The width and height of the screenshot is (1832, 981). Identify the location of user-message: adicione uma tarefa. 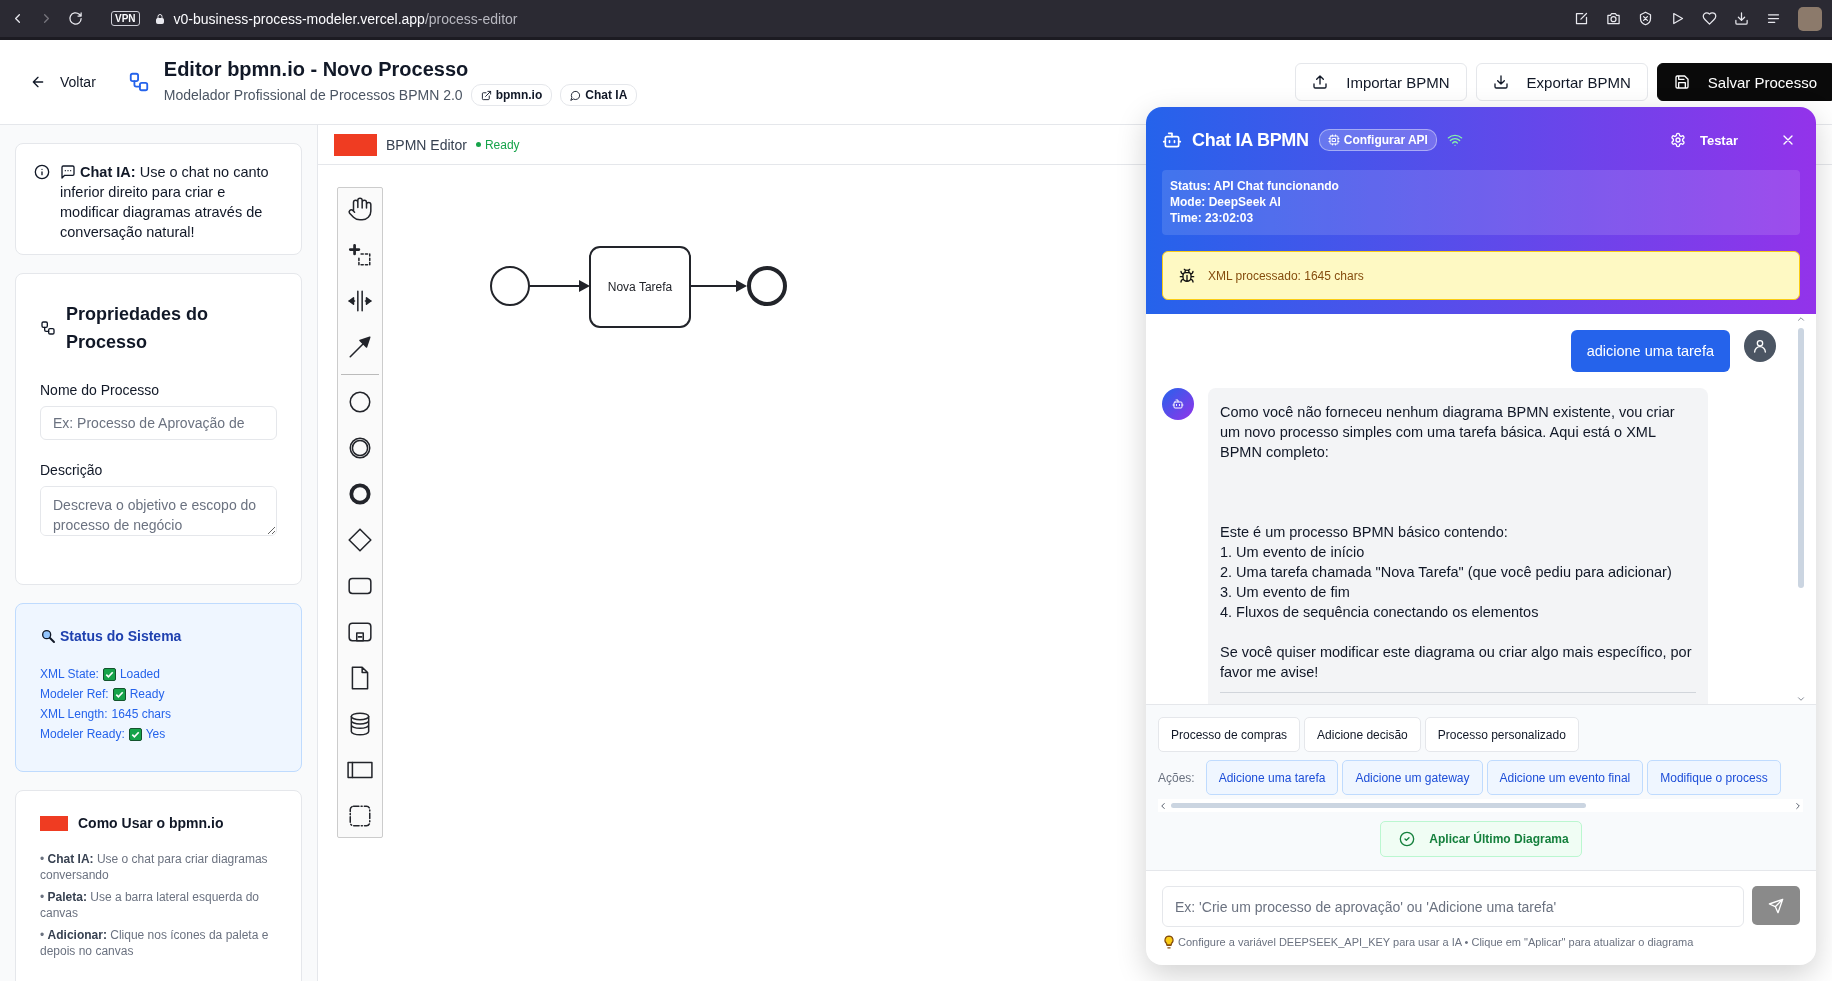
(1650, 351).